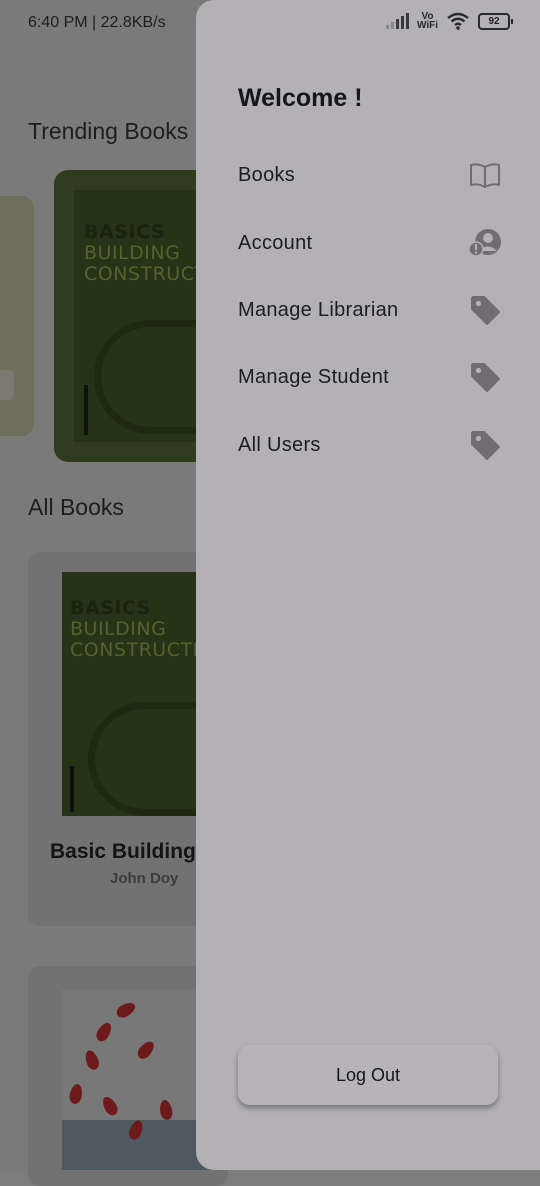 The width and height of the screenshot is (540, 1186). I want to click on vowifi-icon: Vo WiFi, so click(427, 21).